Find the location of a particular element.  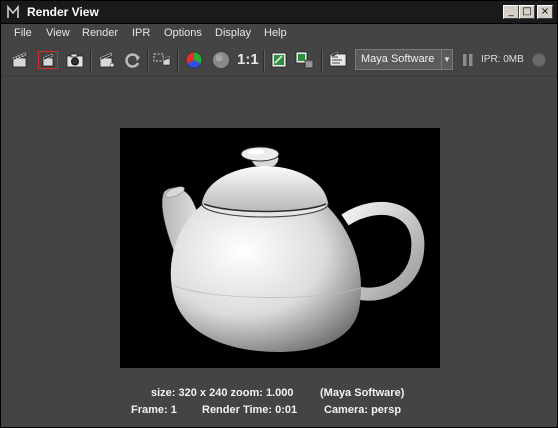

menu-view: View is located at coordinates (58, 33).